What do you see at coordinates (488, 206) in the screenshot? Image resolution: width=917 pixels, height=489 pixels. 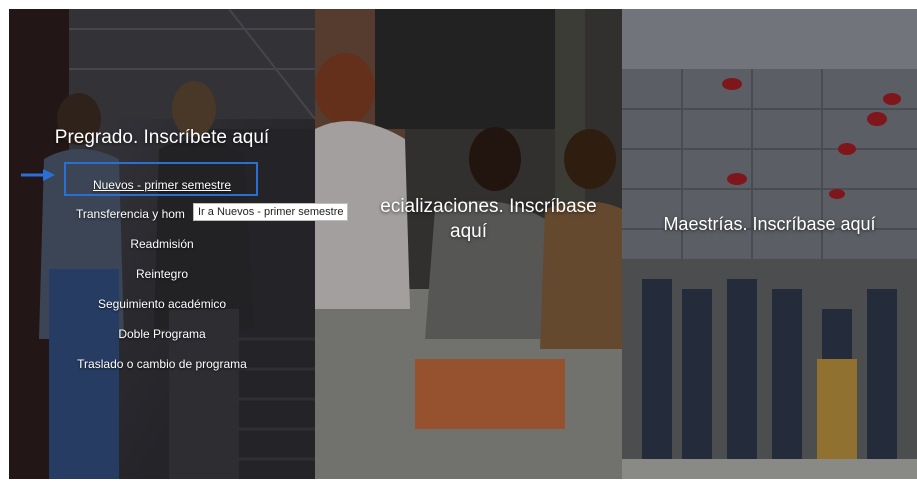 I see `especializaciones-title-line1: ecializaciones. Inscríbase` at bounding box center [488, 206].